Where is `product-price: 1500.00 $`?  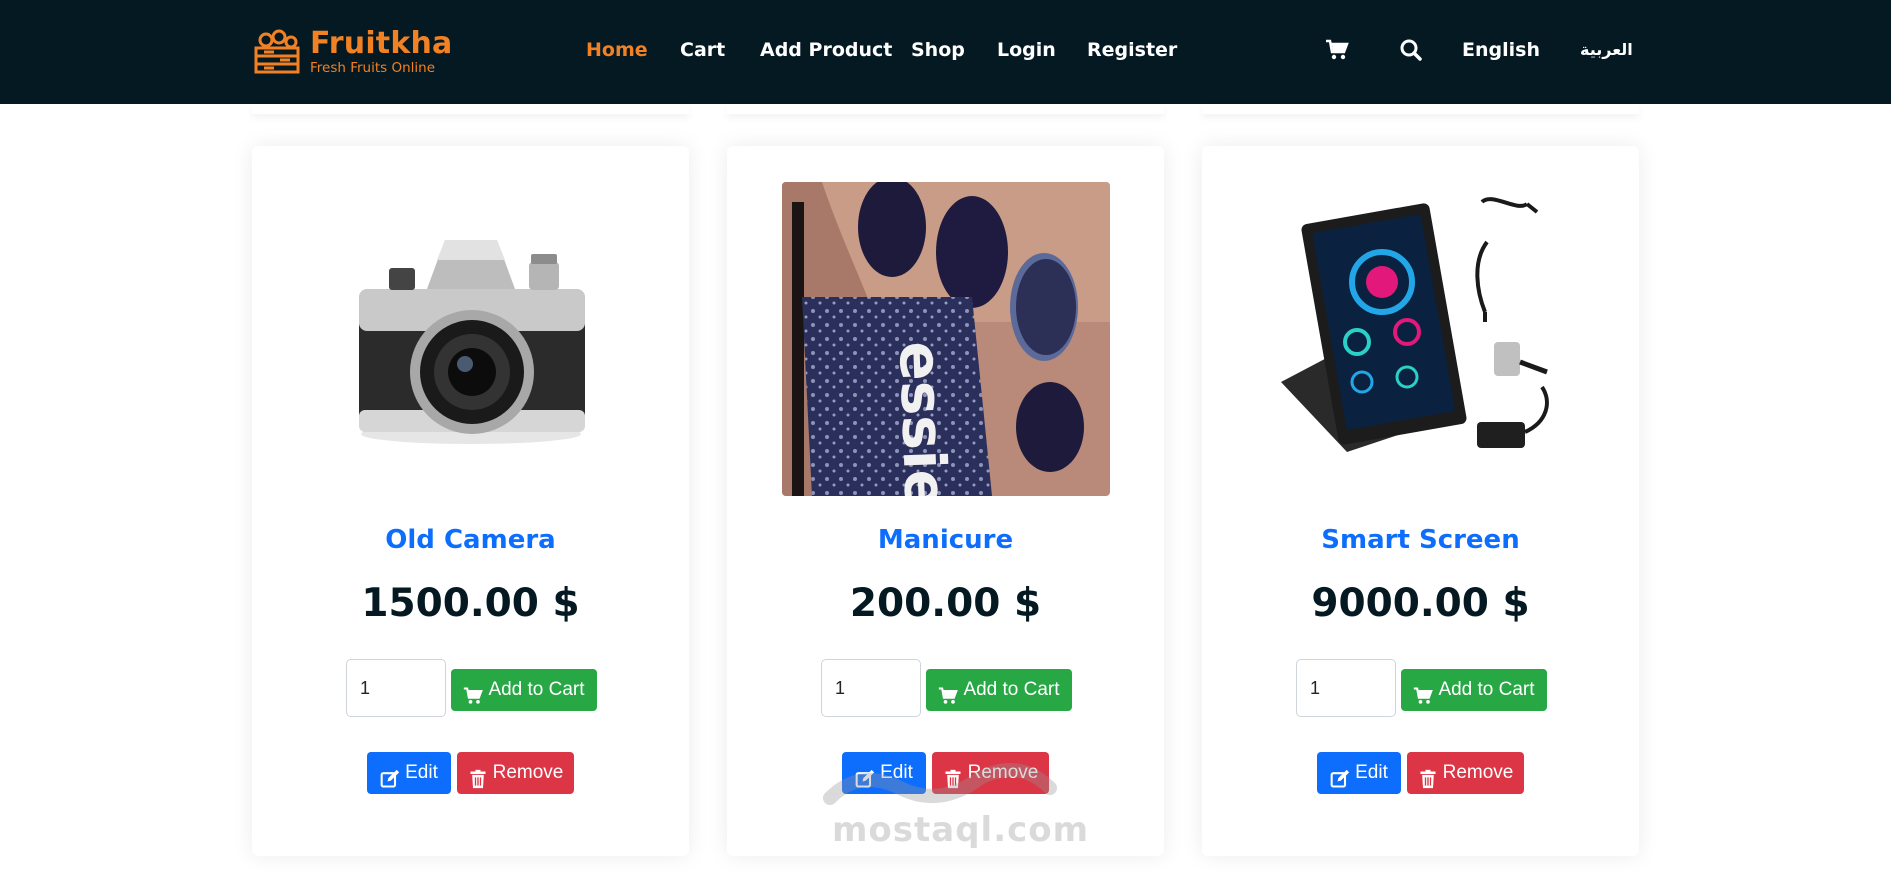 product-price: 1500.00 $ is located at coordinates (470, 603).